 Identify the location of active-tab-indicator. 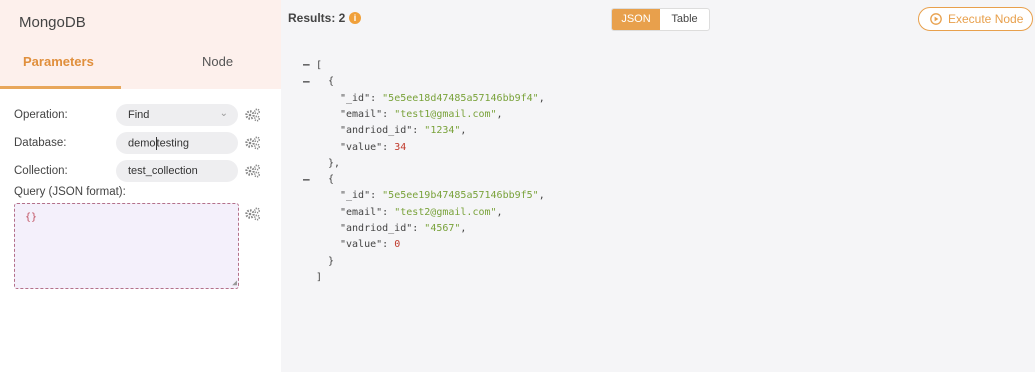
(60, 87).